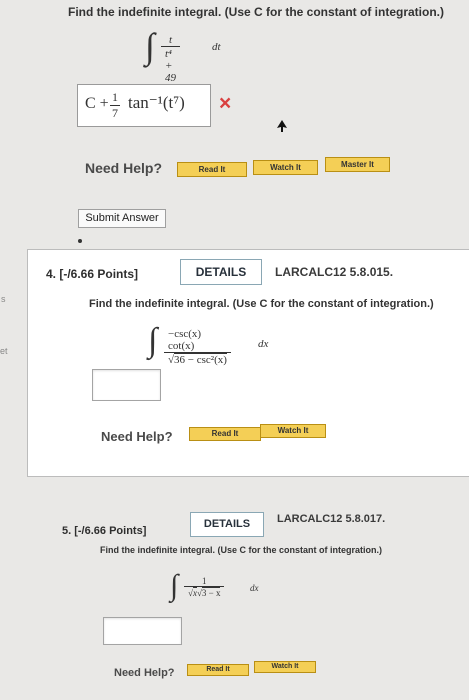  I want to click on question-number: 4. [-/6.66 Points], so click(92, 274).